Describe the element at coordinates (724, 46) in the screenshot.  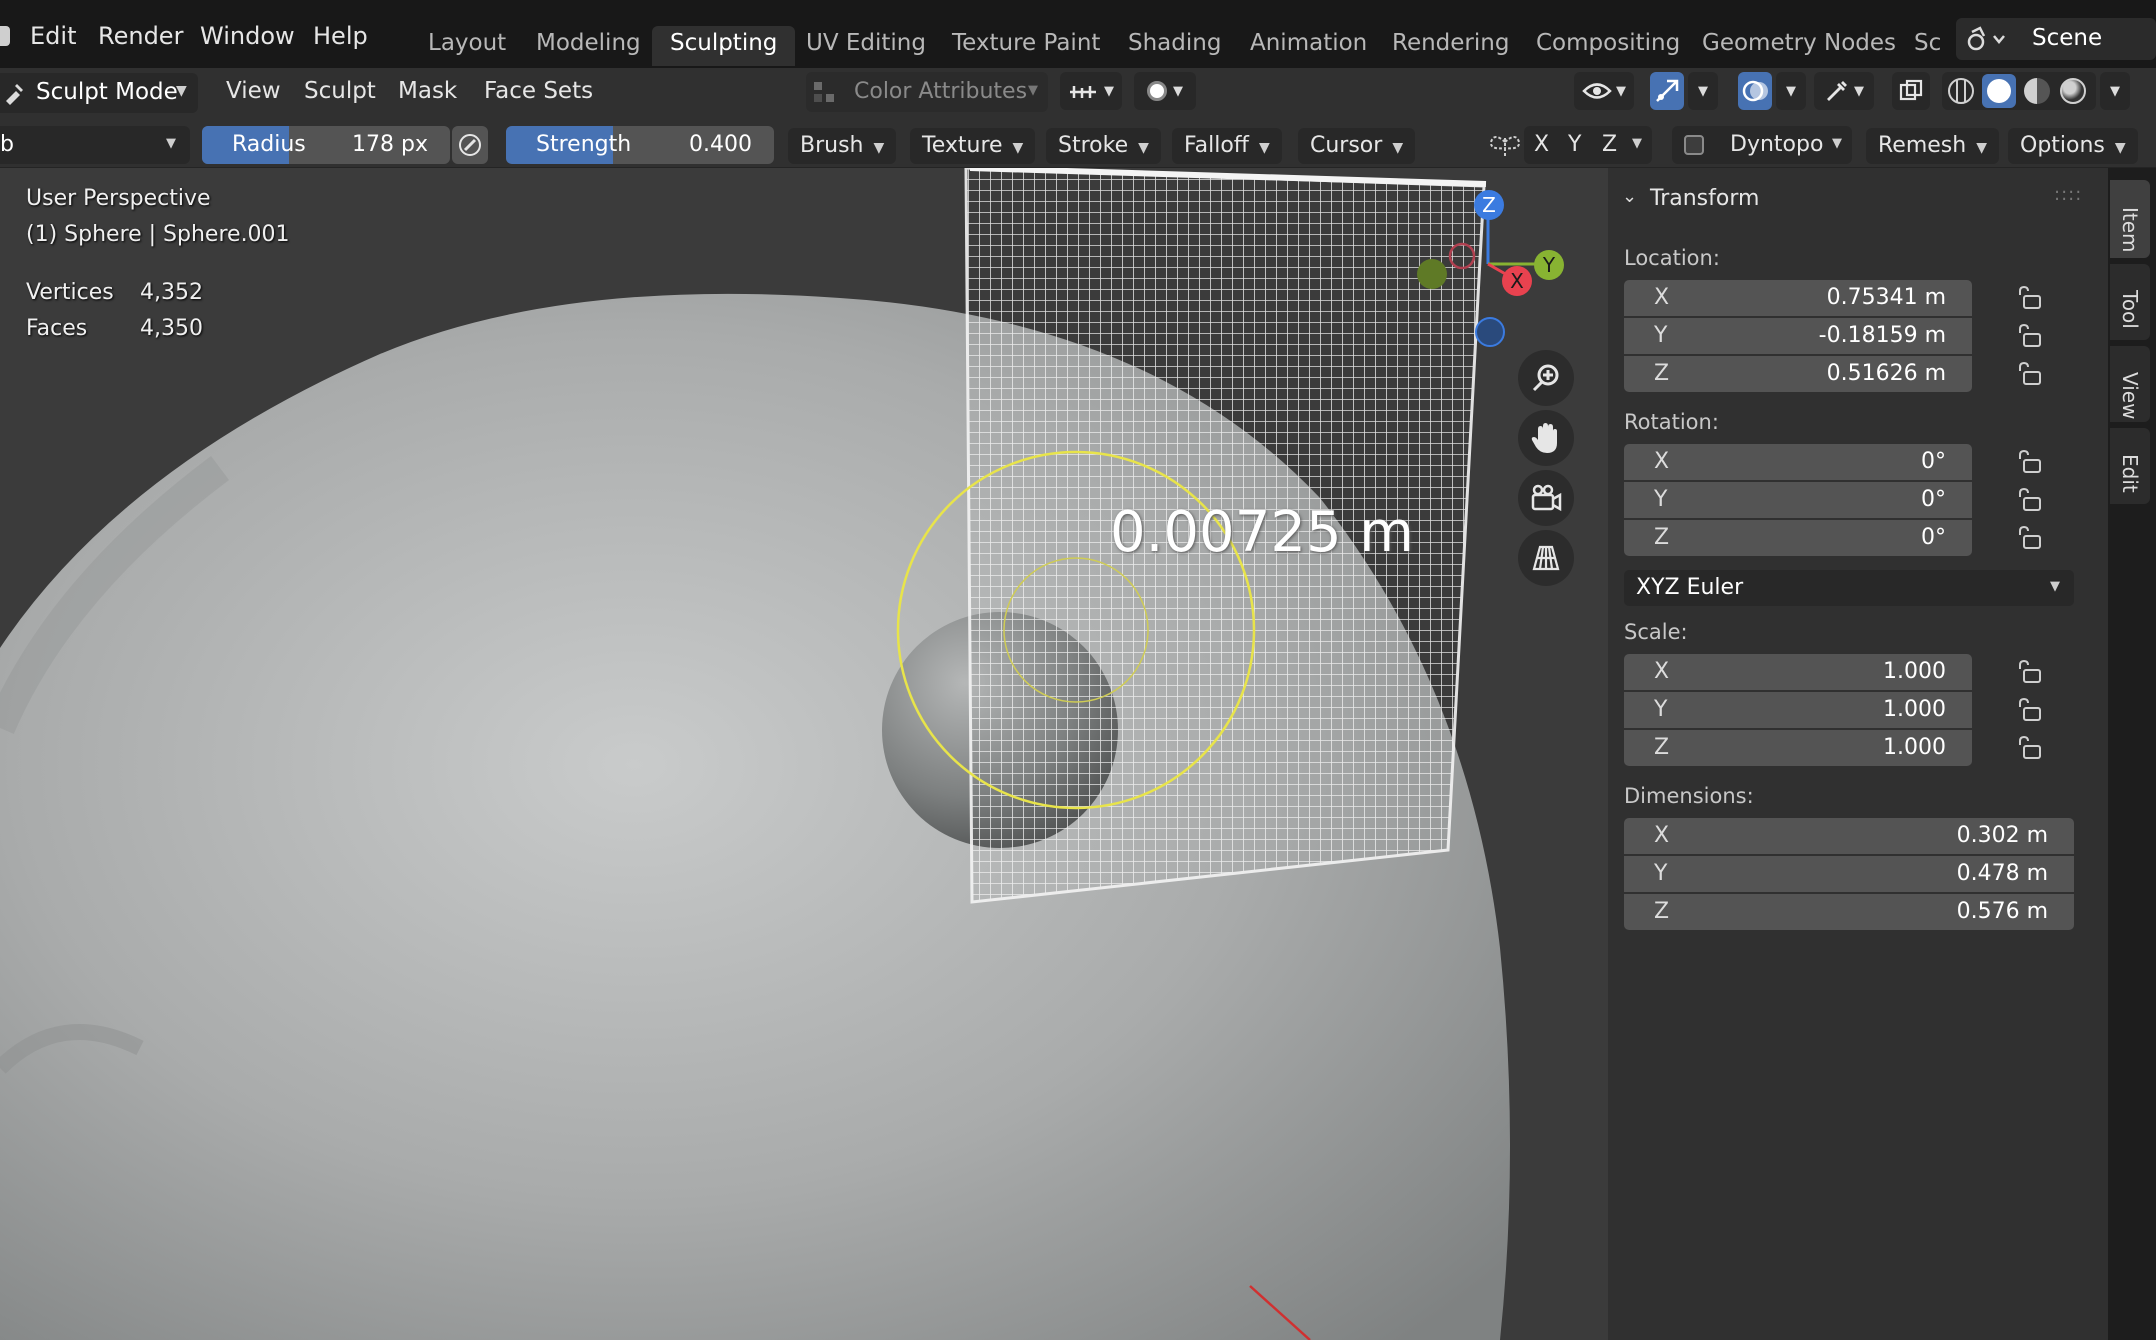
I see `tab-sculpting: Sculpting` at that location.